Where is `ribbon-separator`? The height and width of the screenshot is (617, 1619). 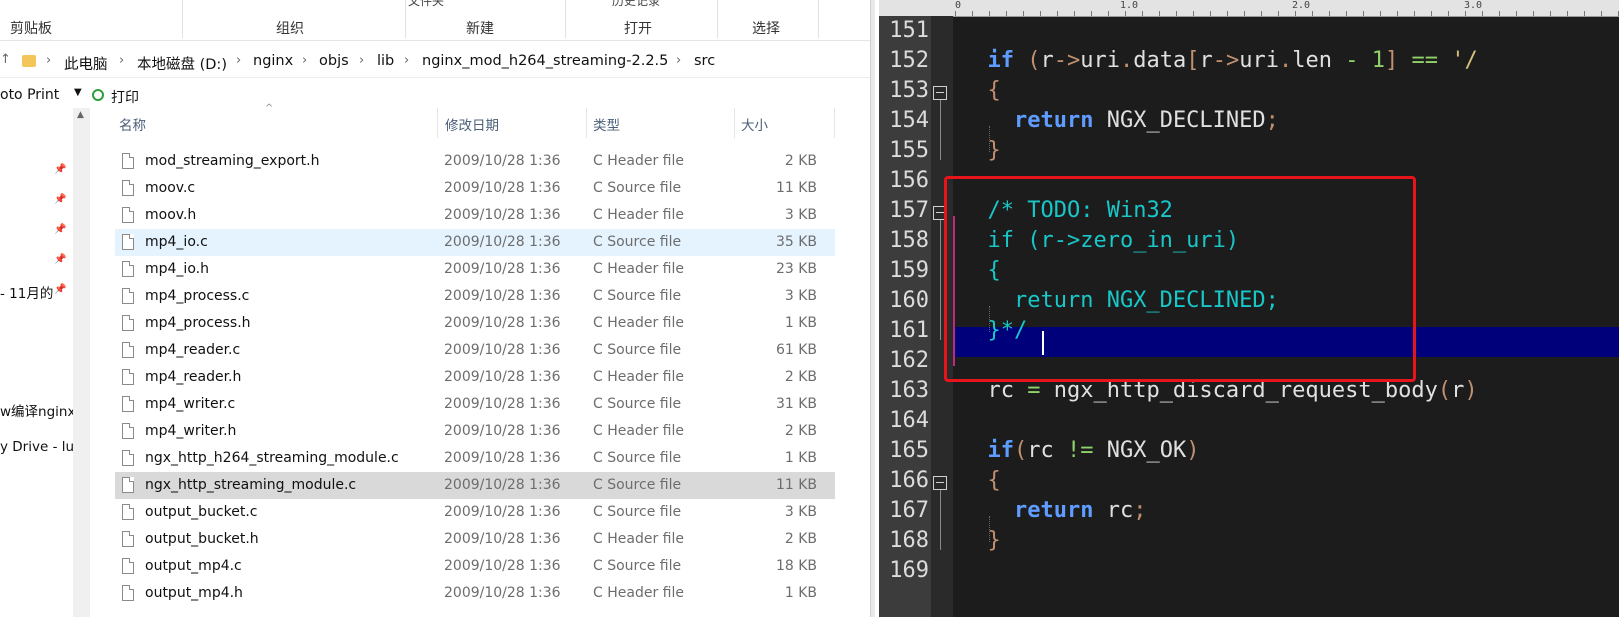 ribbon-separator is located at coordinates (818, 19).